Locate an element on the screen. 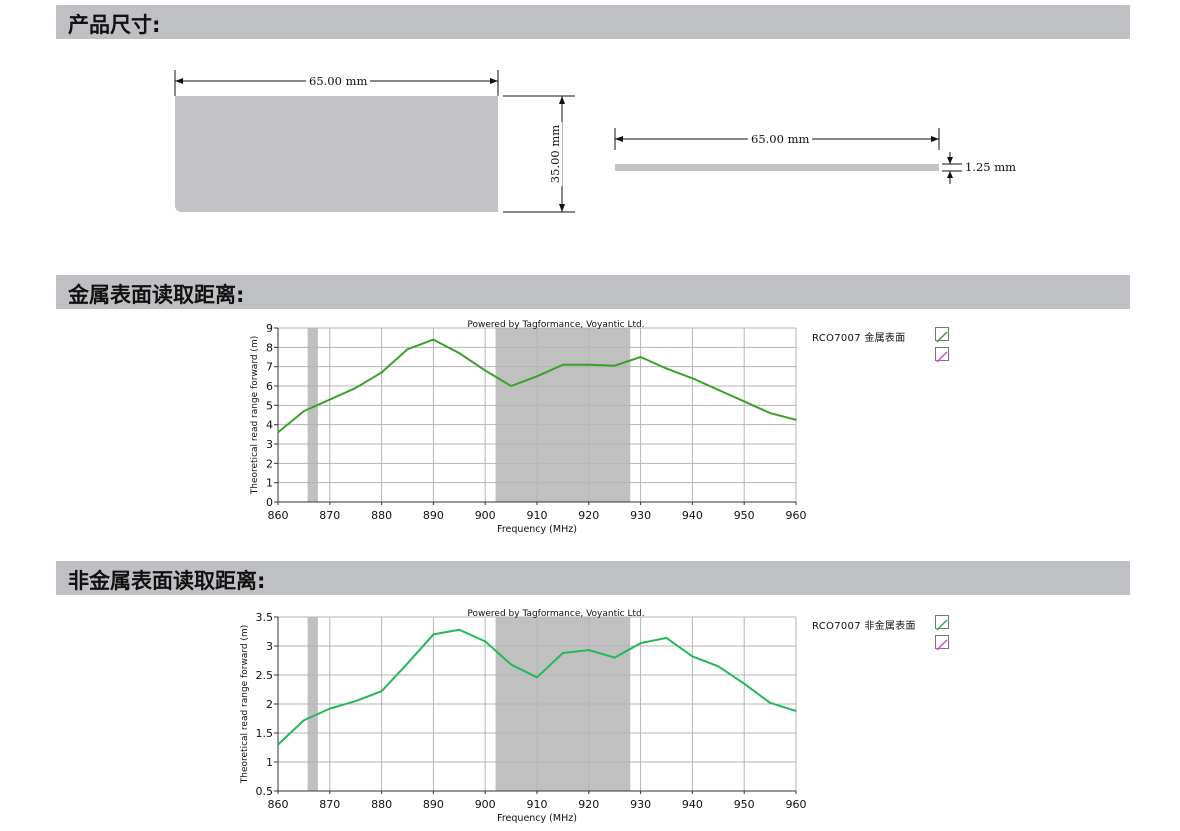 Image resolution: width=1180 pixels, height=831 pixels. x-tick-label: 860 is located at coordinates (278, 804).